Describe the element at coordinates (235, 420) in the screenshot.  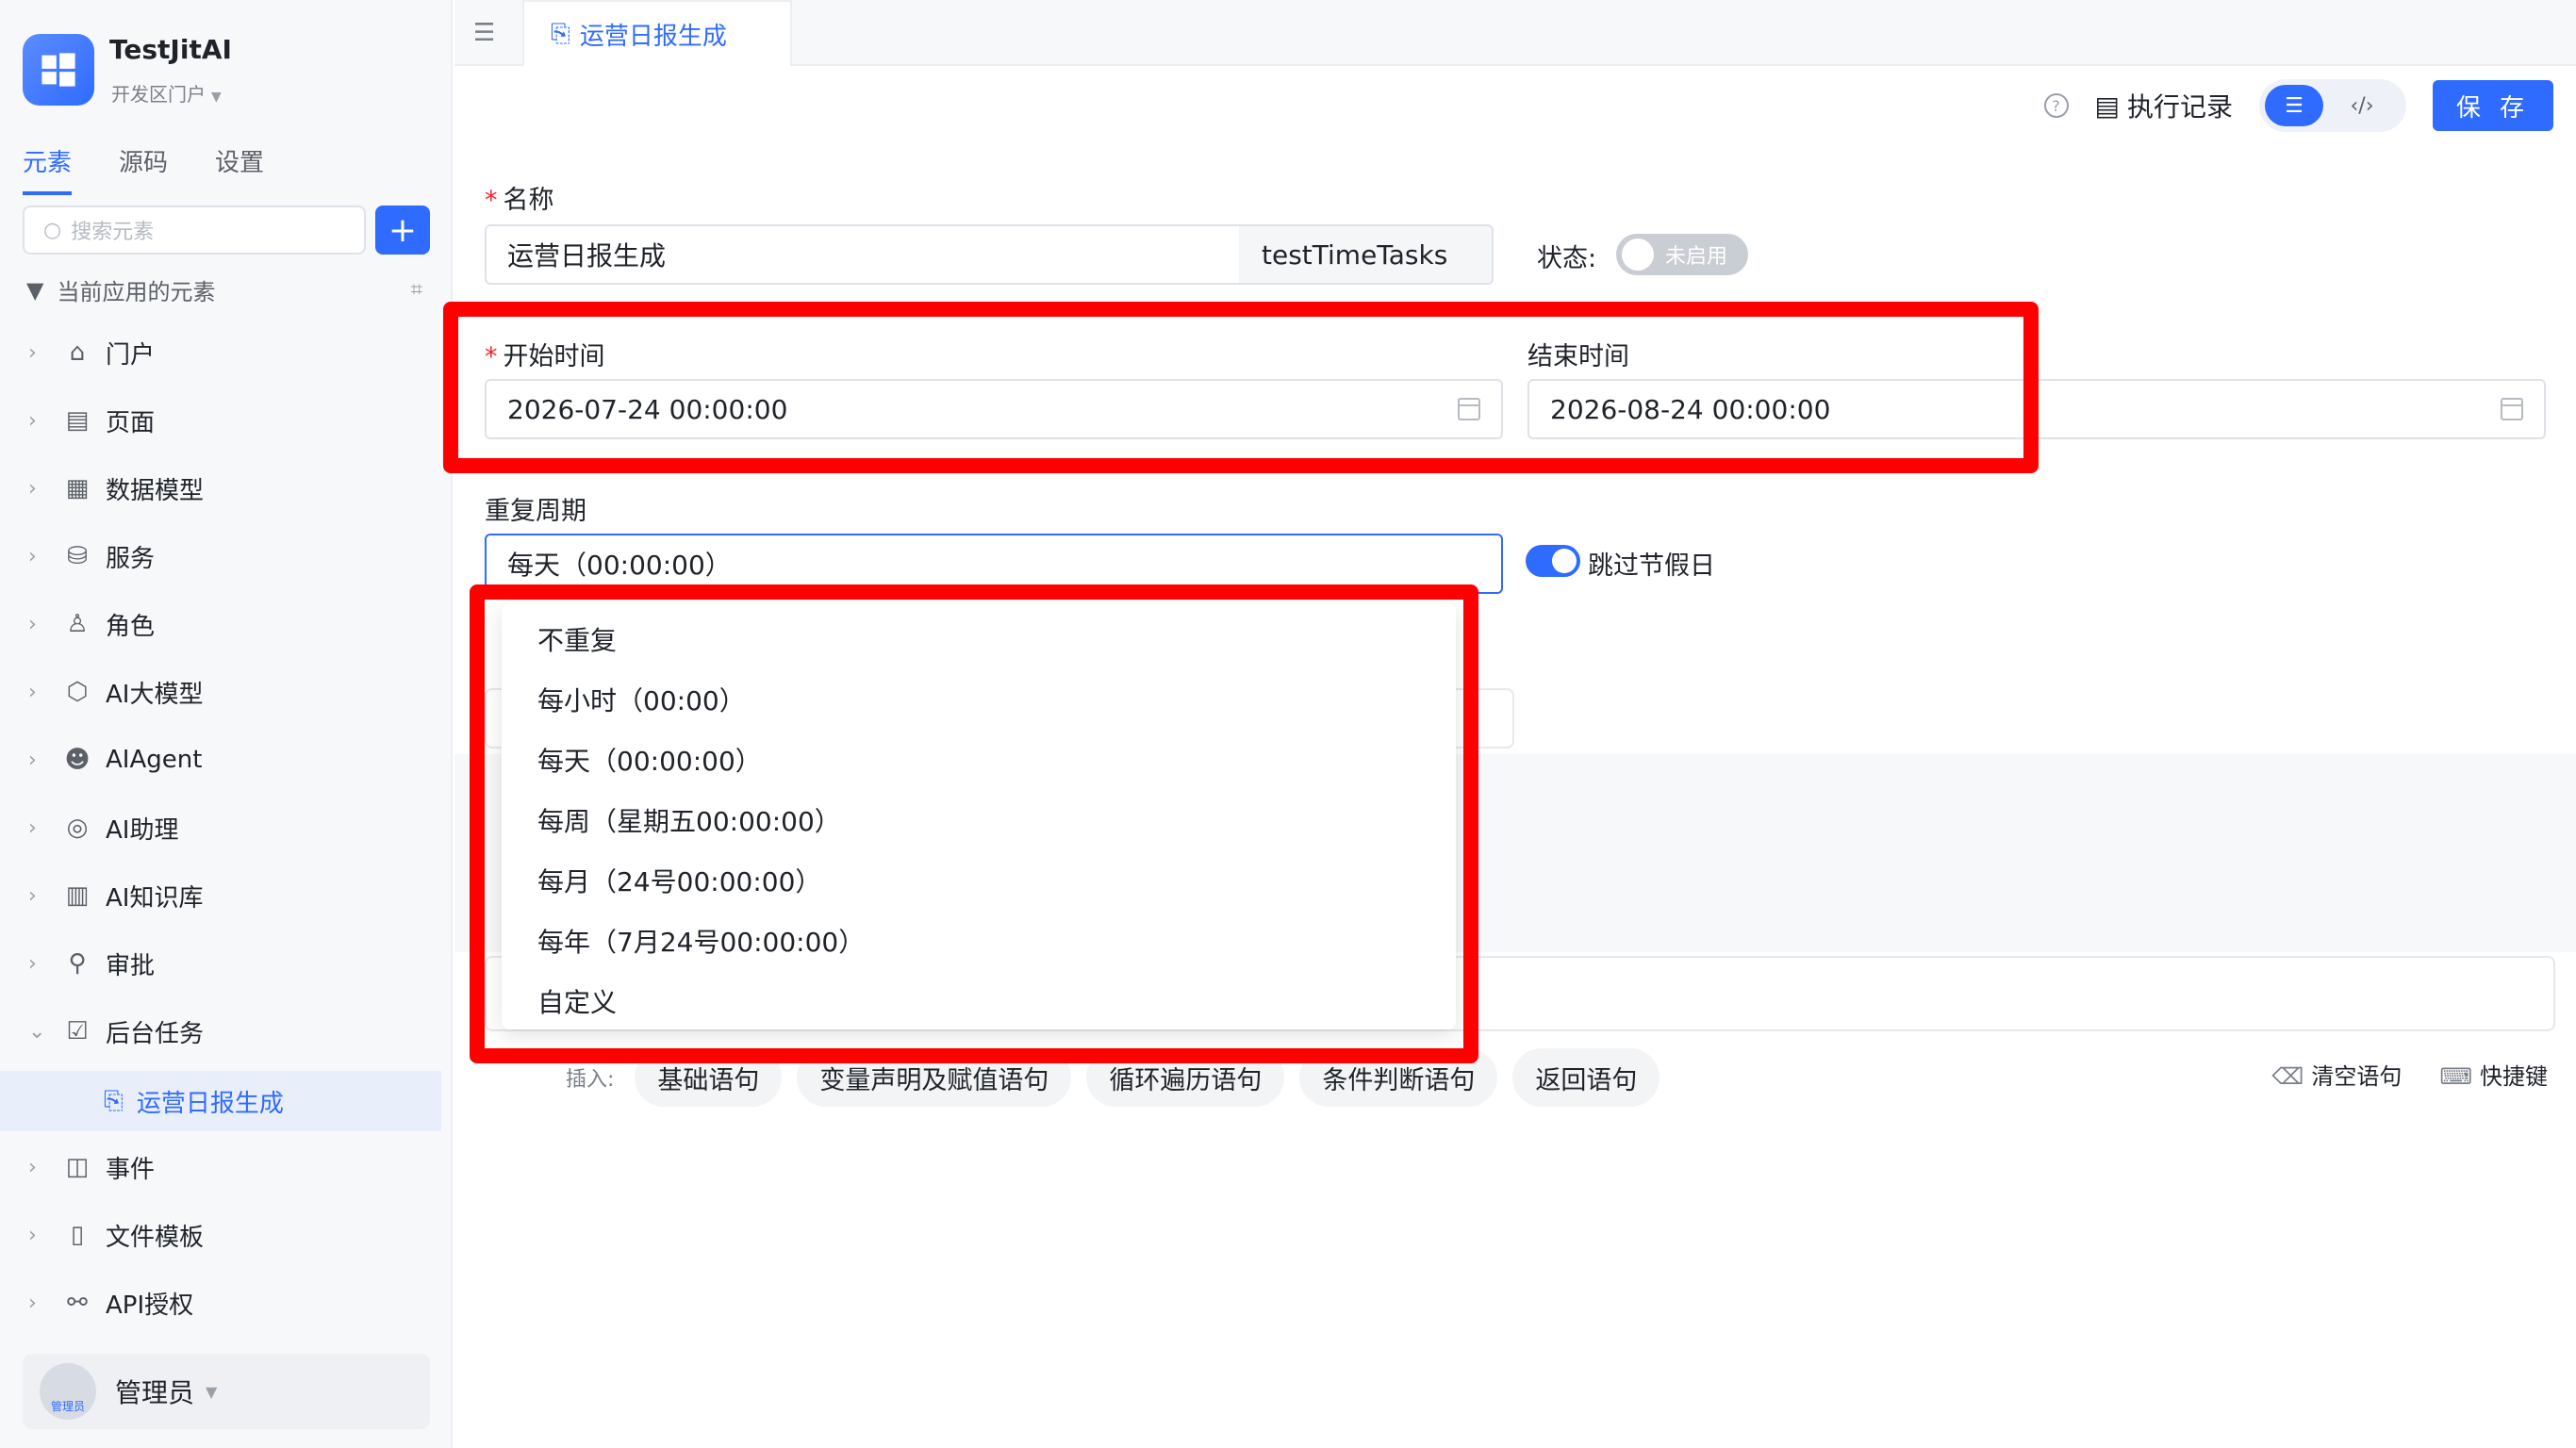
I see `sidebar-item-pages: › ▤ 页面` at that location.